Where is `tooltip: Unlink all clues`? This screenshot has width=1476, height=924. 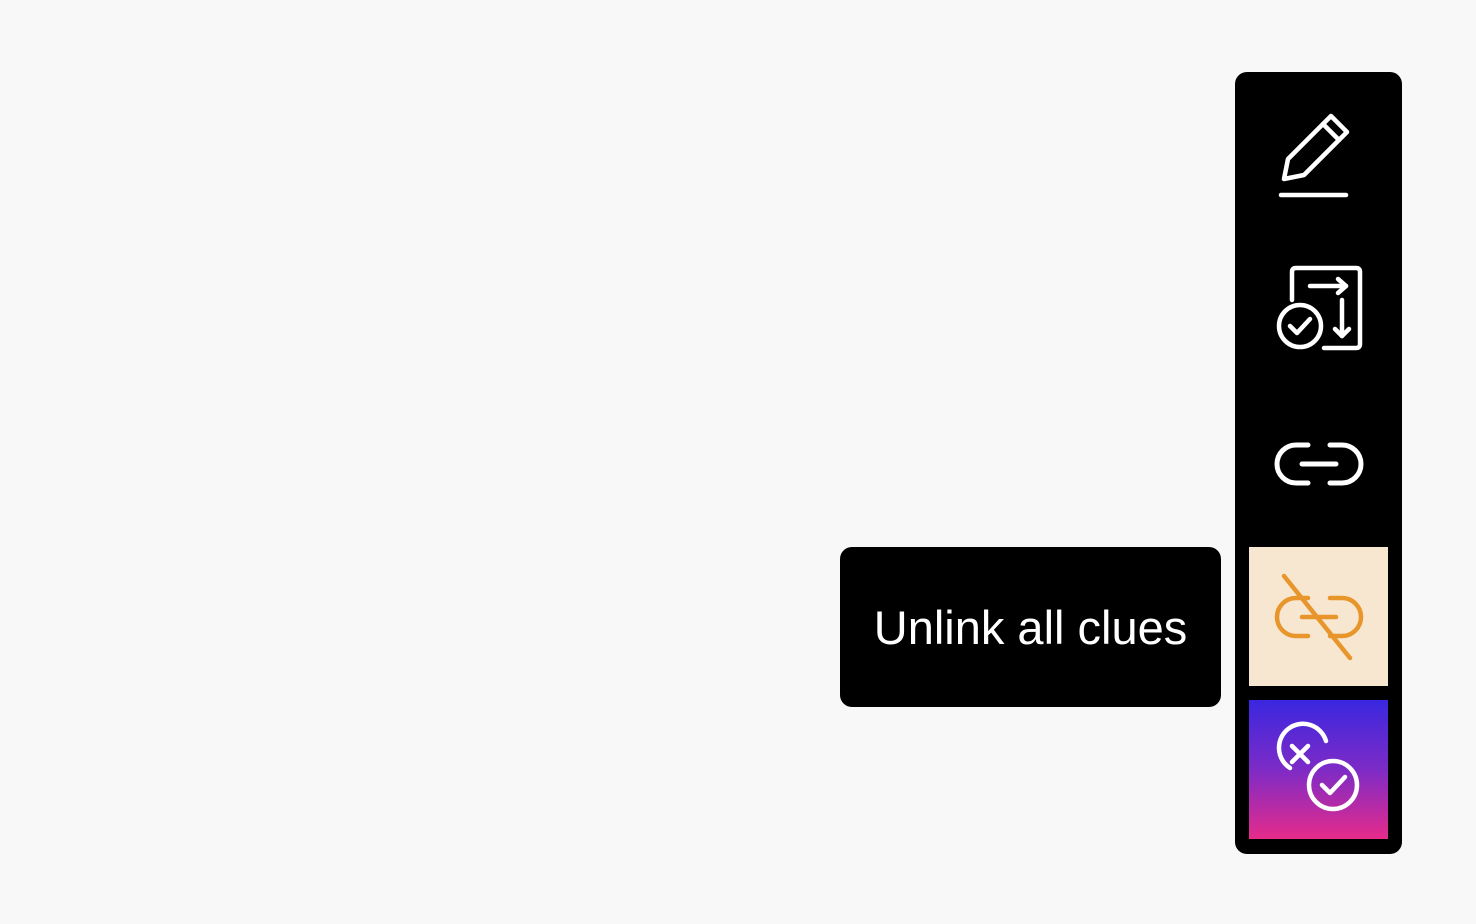 tooltip: Unlink all clues is located at coordinates (1030, 627).